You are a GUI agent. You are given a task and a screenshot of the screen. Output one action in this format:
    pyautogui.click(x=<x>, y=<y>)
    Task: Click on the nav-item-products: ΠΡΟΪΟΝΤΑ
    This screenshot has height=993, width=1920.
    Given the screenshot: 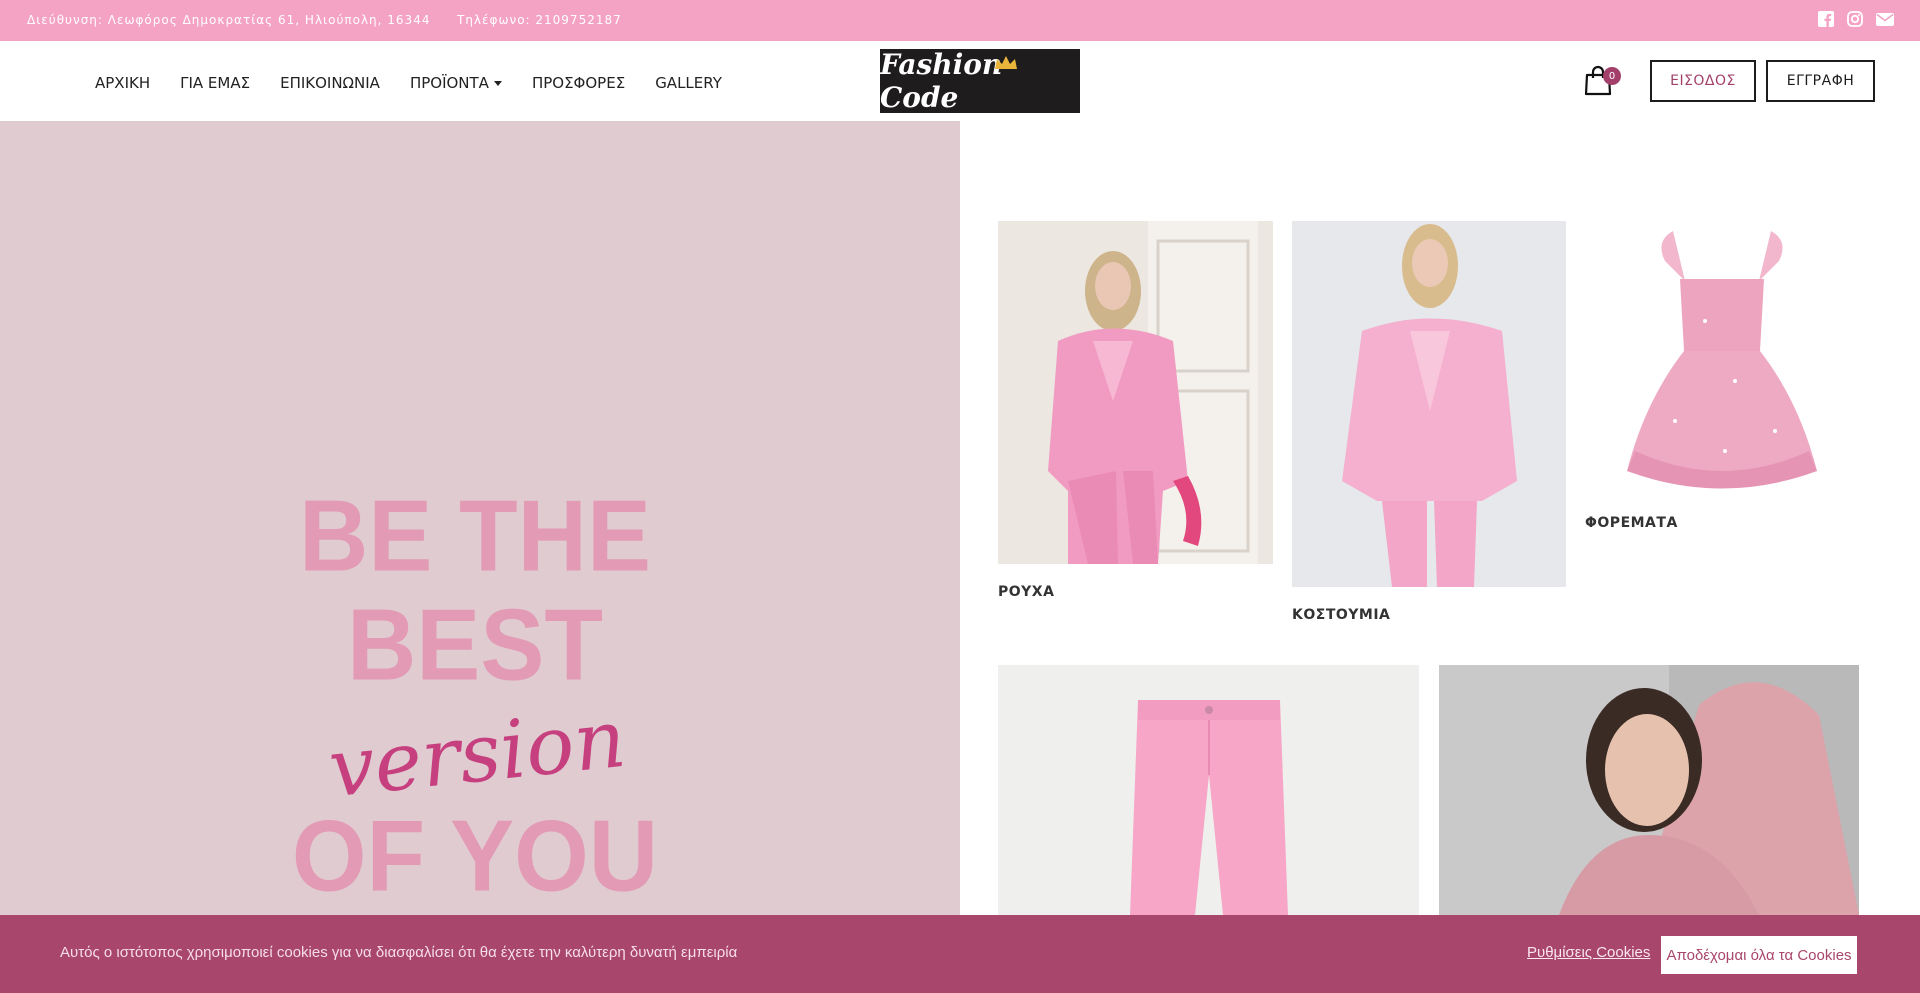 What is the action you would take?
    pyautogui.click(x=456, y=83)
    